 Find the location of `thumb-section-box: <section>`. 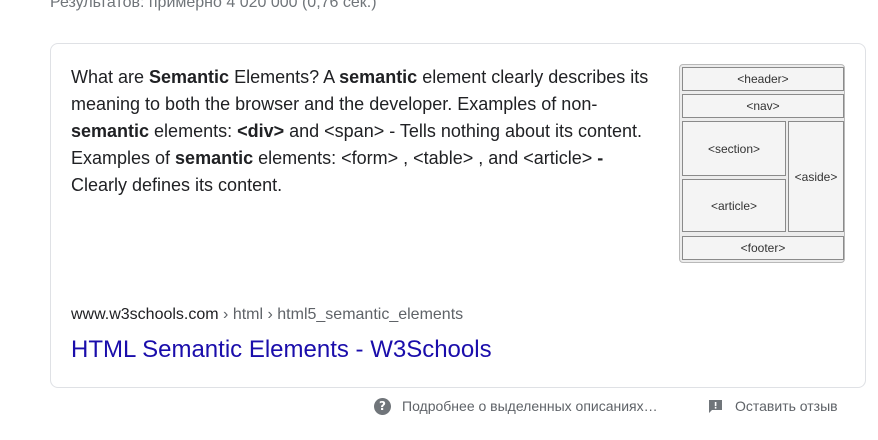

thumb-section-box: <section> is located at coordinates (734, 148).